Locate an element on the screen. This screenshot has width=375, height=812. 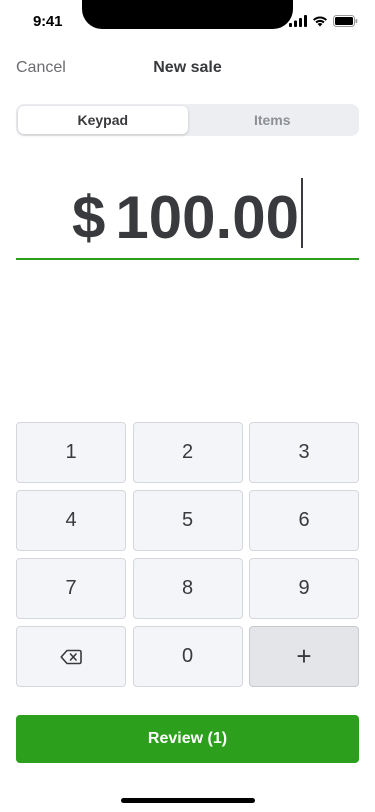
status-bar: 9:41 is located at coordinates (187, 22).